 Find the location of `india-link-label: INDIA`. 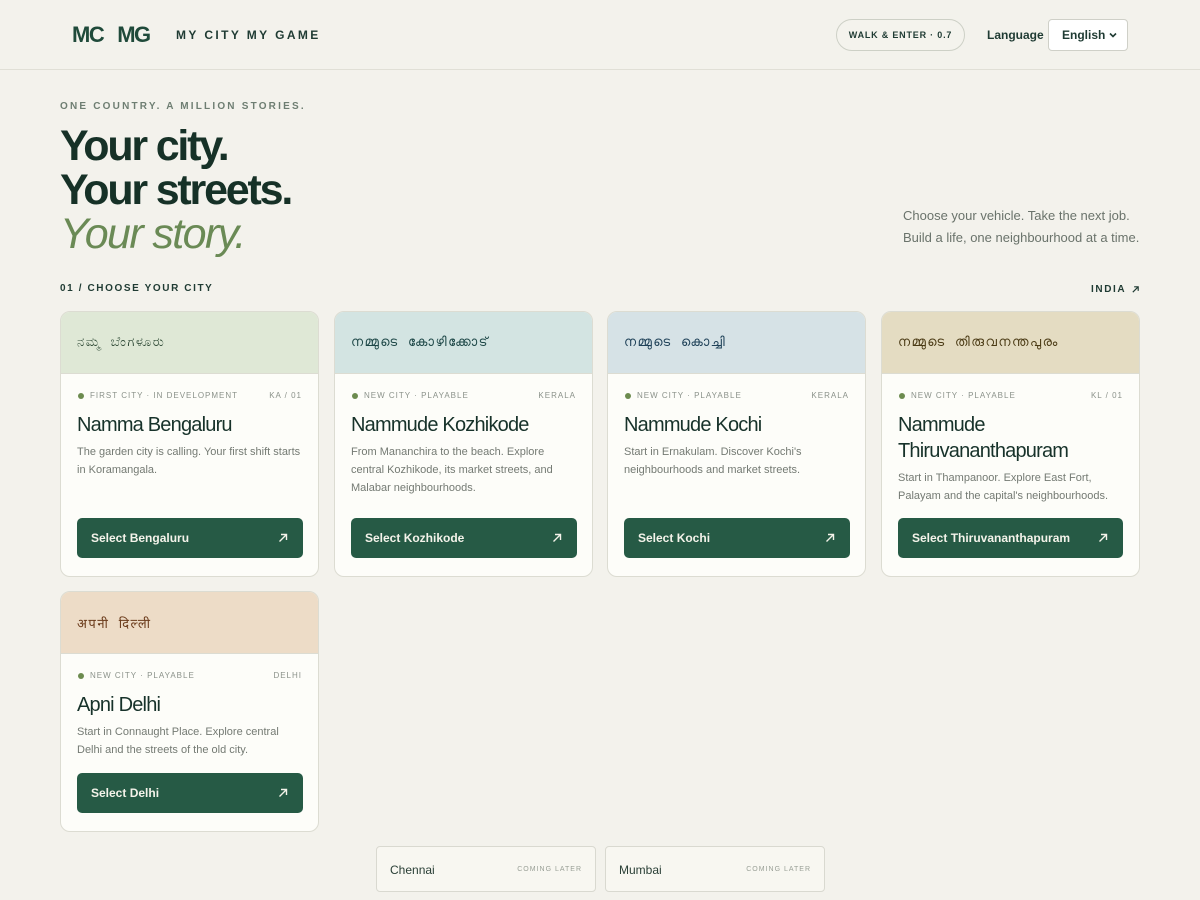

india-link-label: INDIA is located at coordinates (1109, 289).